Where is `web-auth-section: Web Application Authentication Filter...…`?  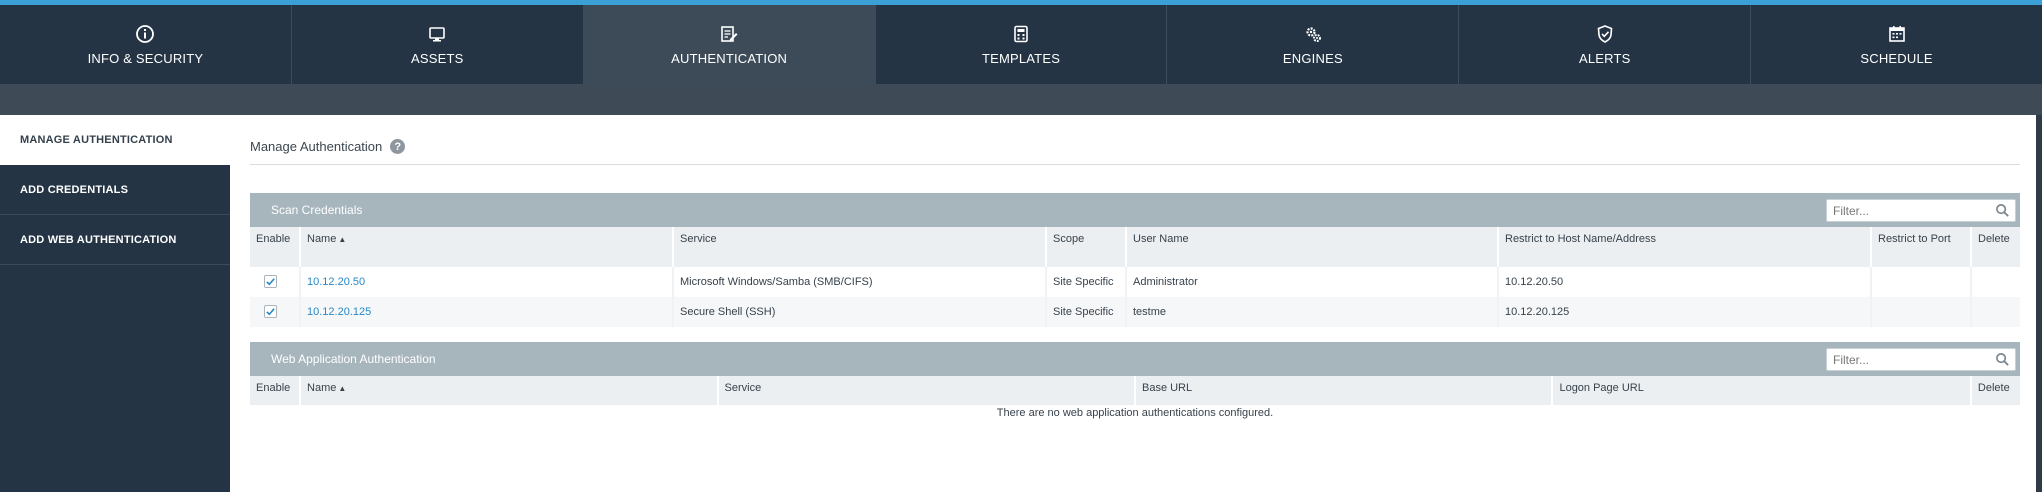 web-auth-section: Web Application Authentication Filter...… is located at coordinates (1135, 381).